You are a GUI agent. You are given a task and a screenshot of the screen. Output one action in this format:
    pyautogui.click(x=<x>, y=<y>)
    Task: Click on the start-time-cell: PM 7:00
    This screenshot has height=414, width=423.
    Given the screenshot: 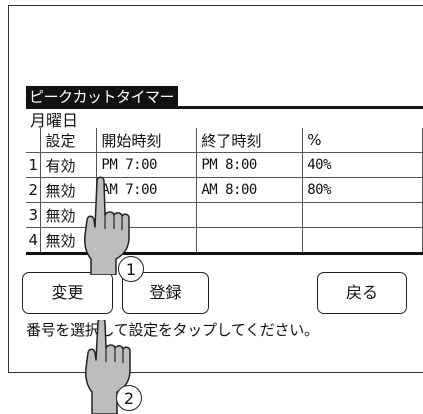 What is the action you would take?
    pyautogui.click(x=147, y=165)
    